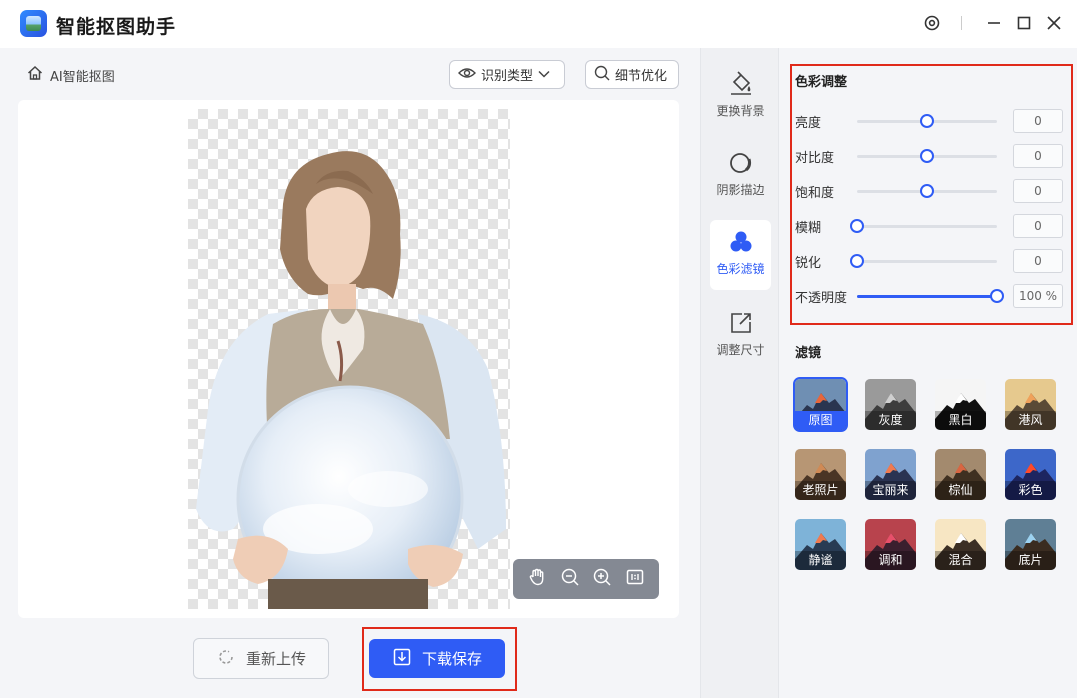 This screenshot has width=1077, height=698. Describe the element at coordinates (890, 560) in the screenshot. I see `filter-label: 调和` at that location.